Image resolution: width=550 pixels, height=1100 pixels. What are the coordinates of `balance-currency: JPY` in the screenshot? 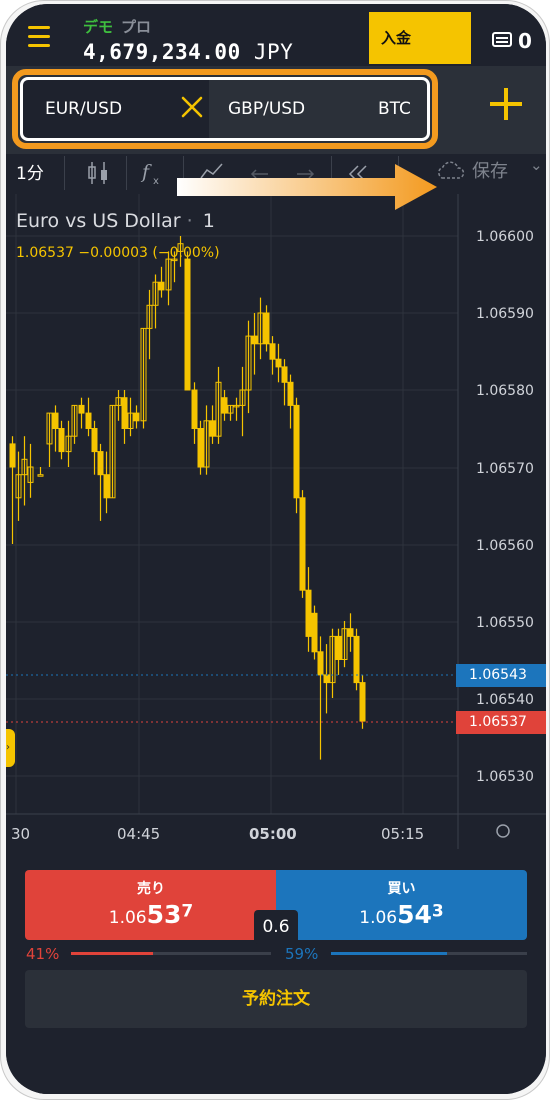 It's located at (273, 52).